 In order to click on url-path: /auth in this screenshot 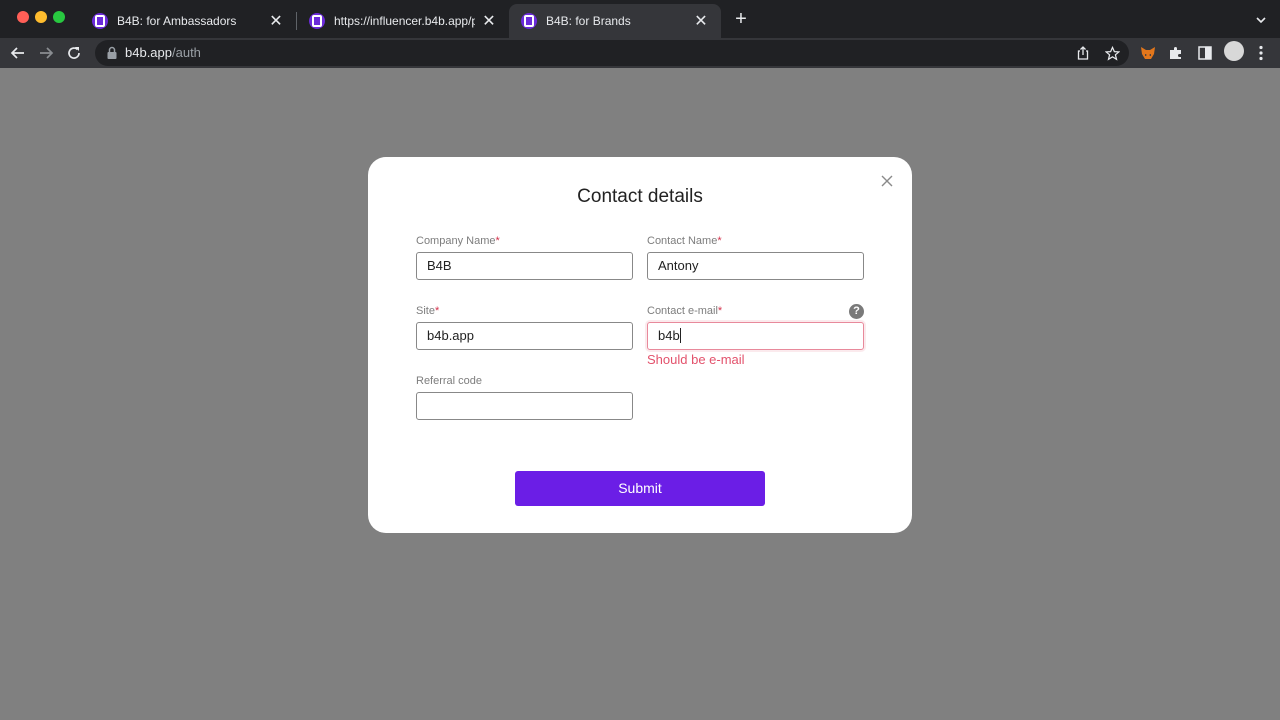, I will do `click(186, 52)`.